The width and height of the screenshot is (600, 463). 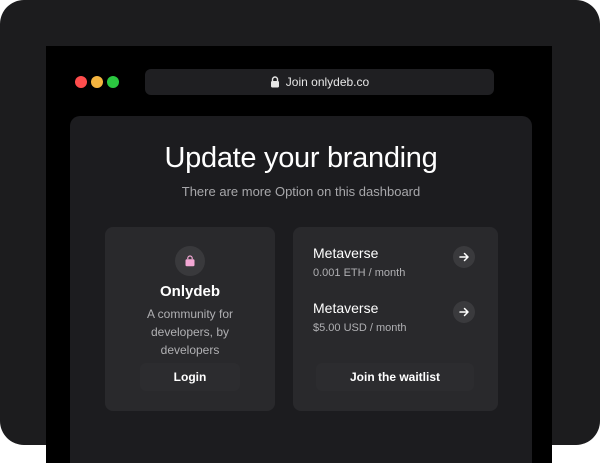 What do you see at coordinates (274, 82) in the screenshot?
I see `lock-icon` at bounding box center [274, 82].